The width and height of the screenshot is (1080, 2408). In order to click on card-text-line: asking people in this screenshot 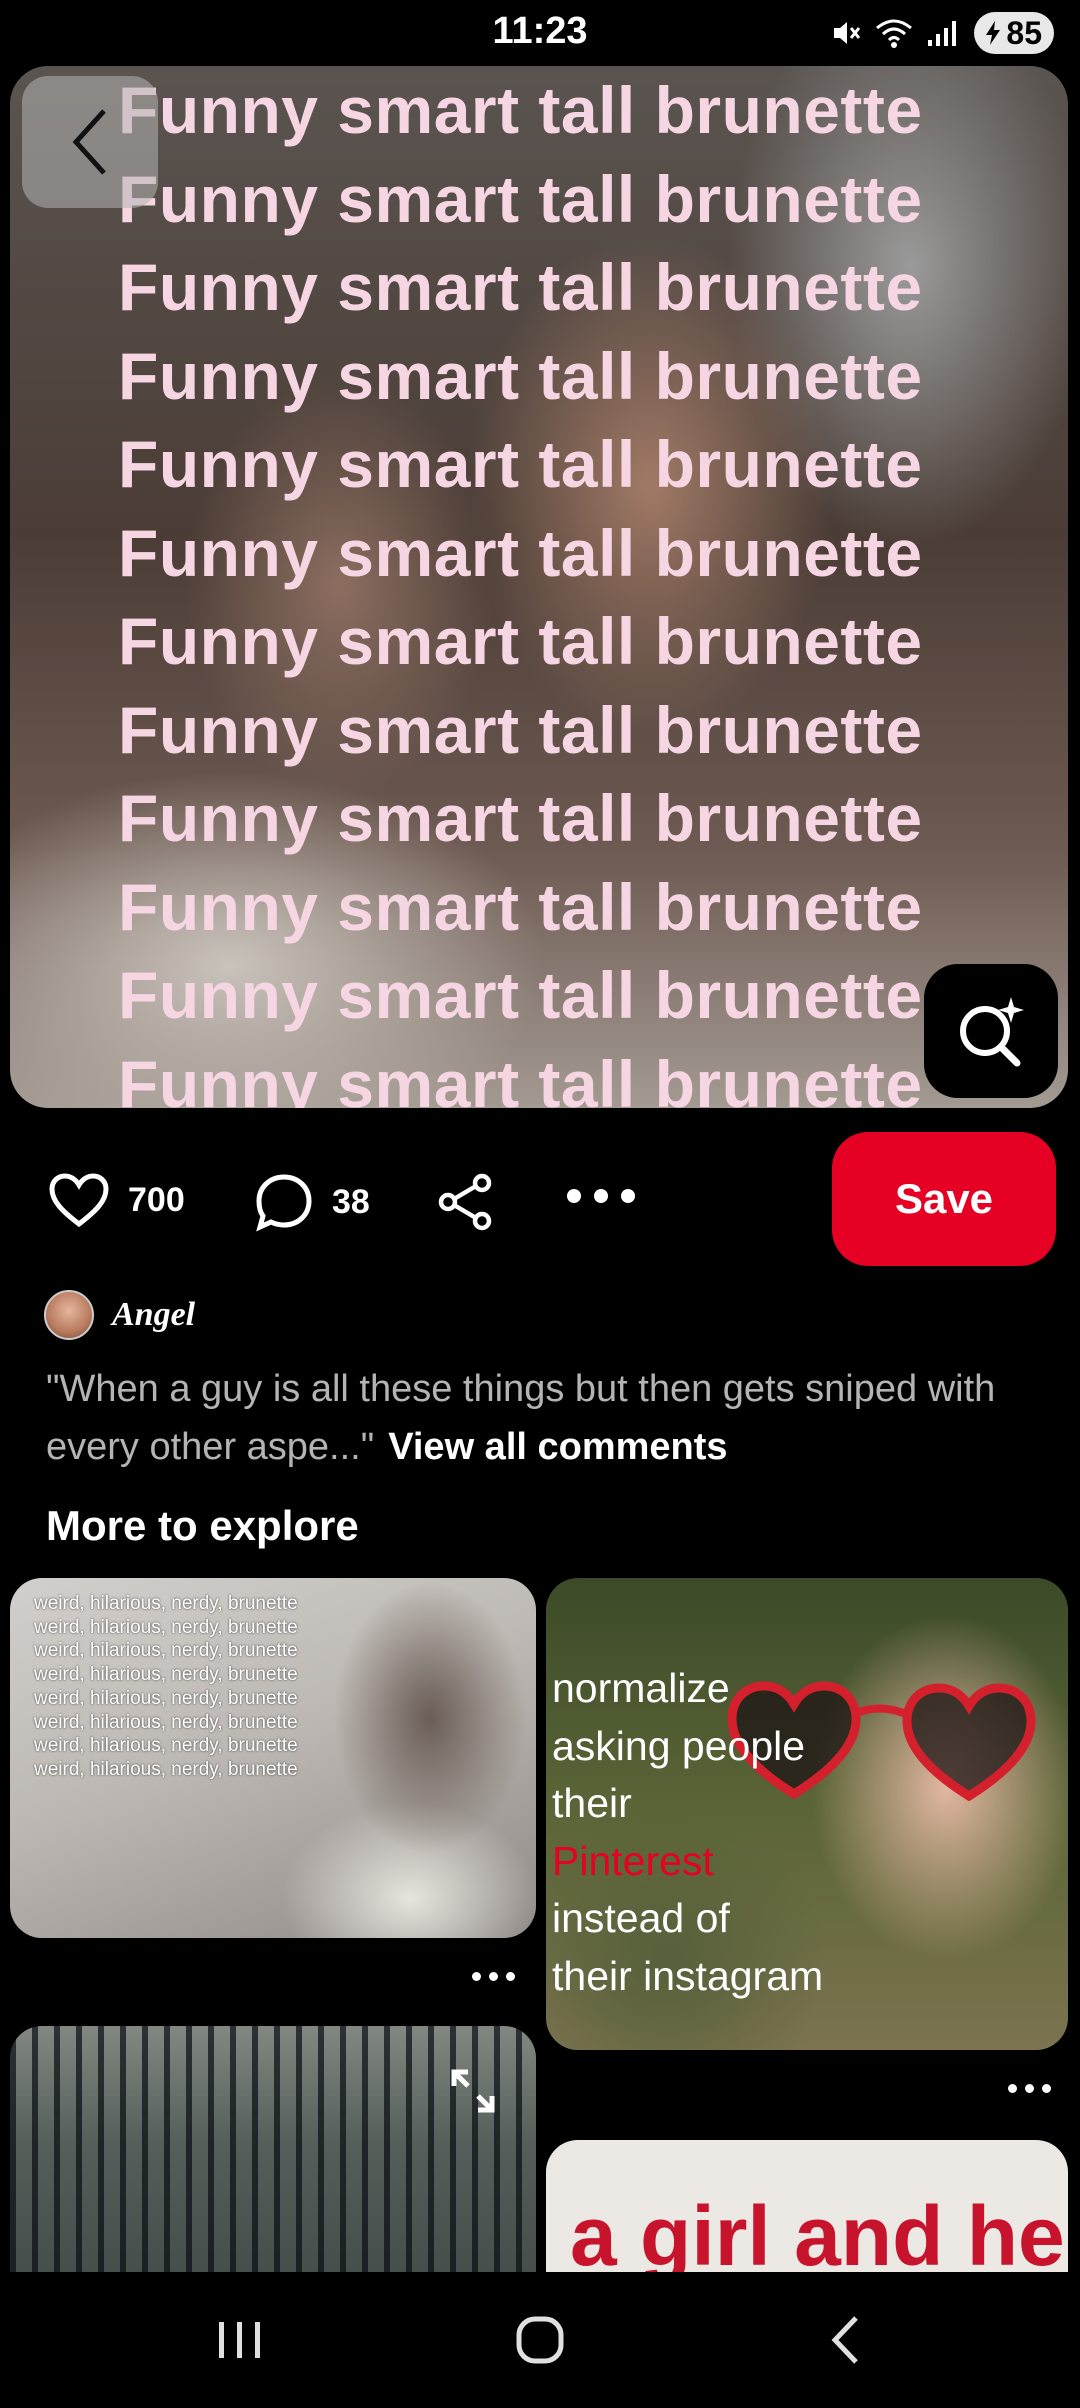, I will do `click(679, 1745)`.